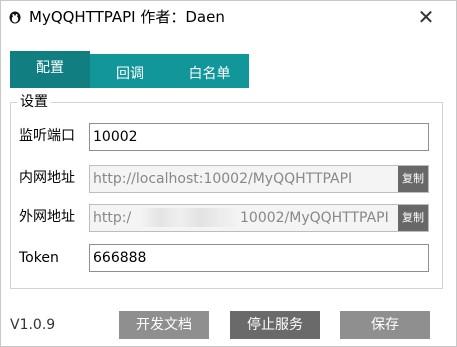 This screenshot has height=347, width=457. What do you see at coordinates (164, 325) in the screenshot?
I see `dev-docs-button: 开发文档` at bounding box center [164, 325].